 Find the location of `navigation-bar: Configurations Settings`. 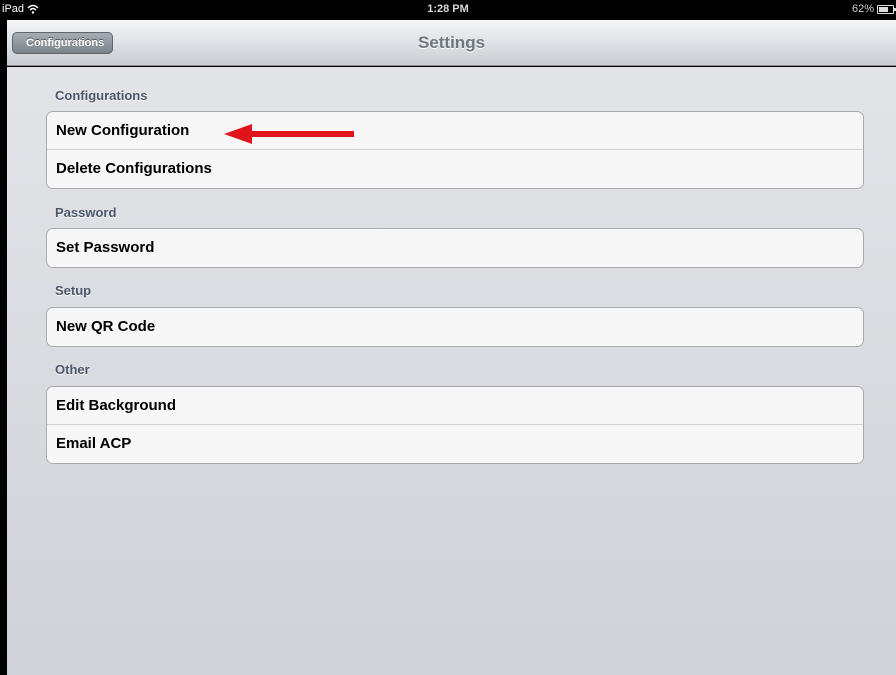

navigation-bar: Configurations Settings is located at coordinates (451, 43).